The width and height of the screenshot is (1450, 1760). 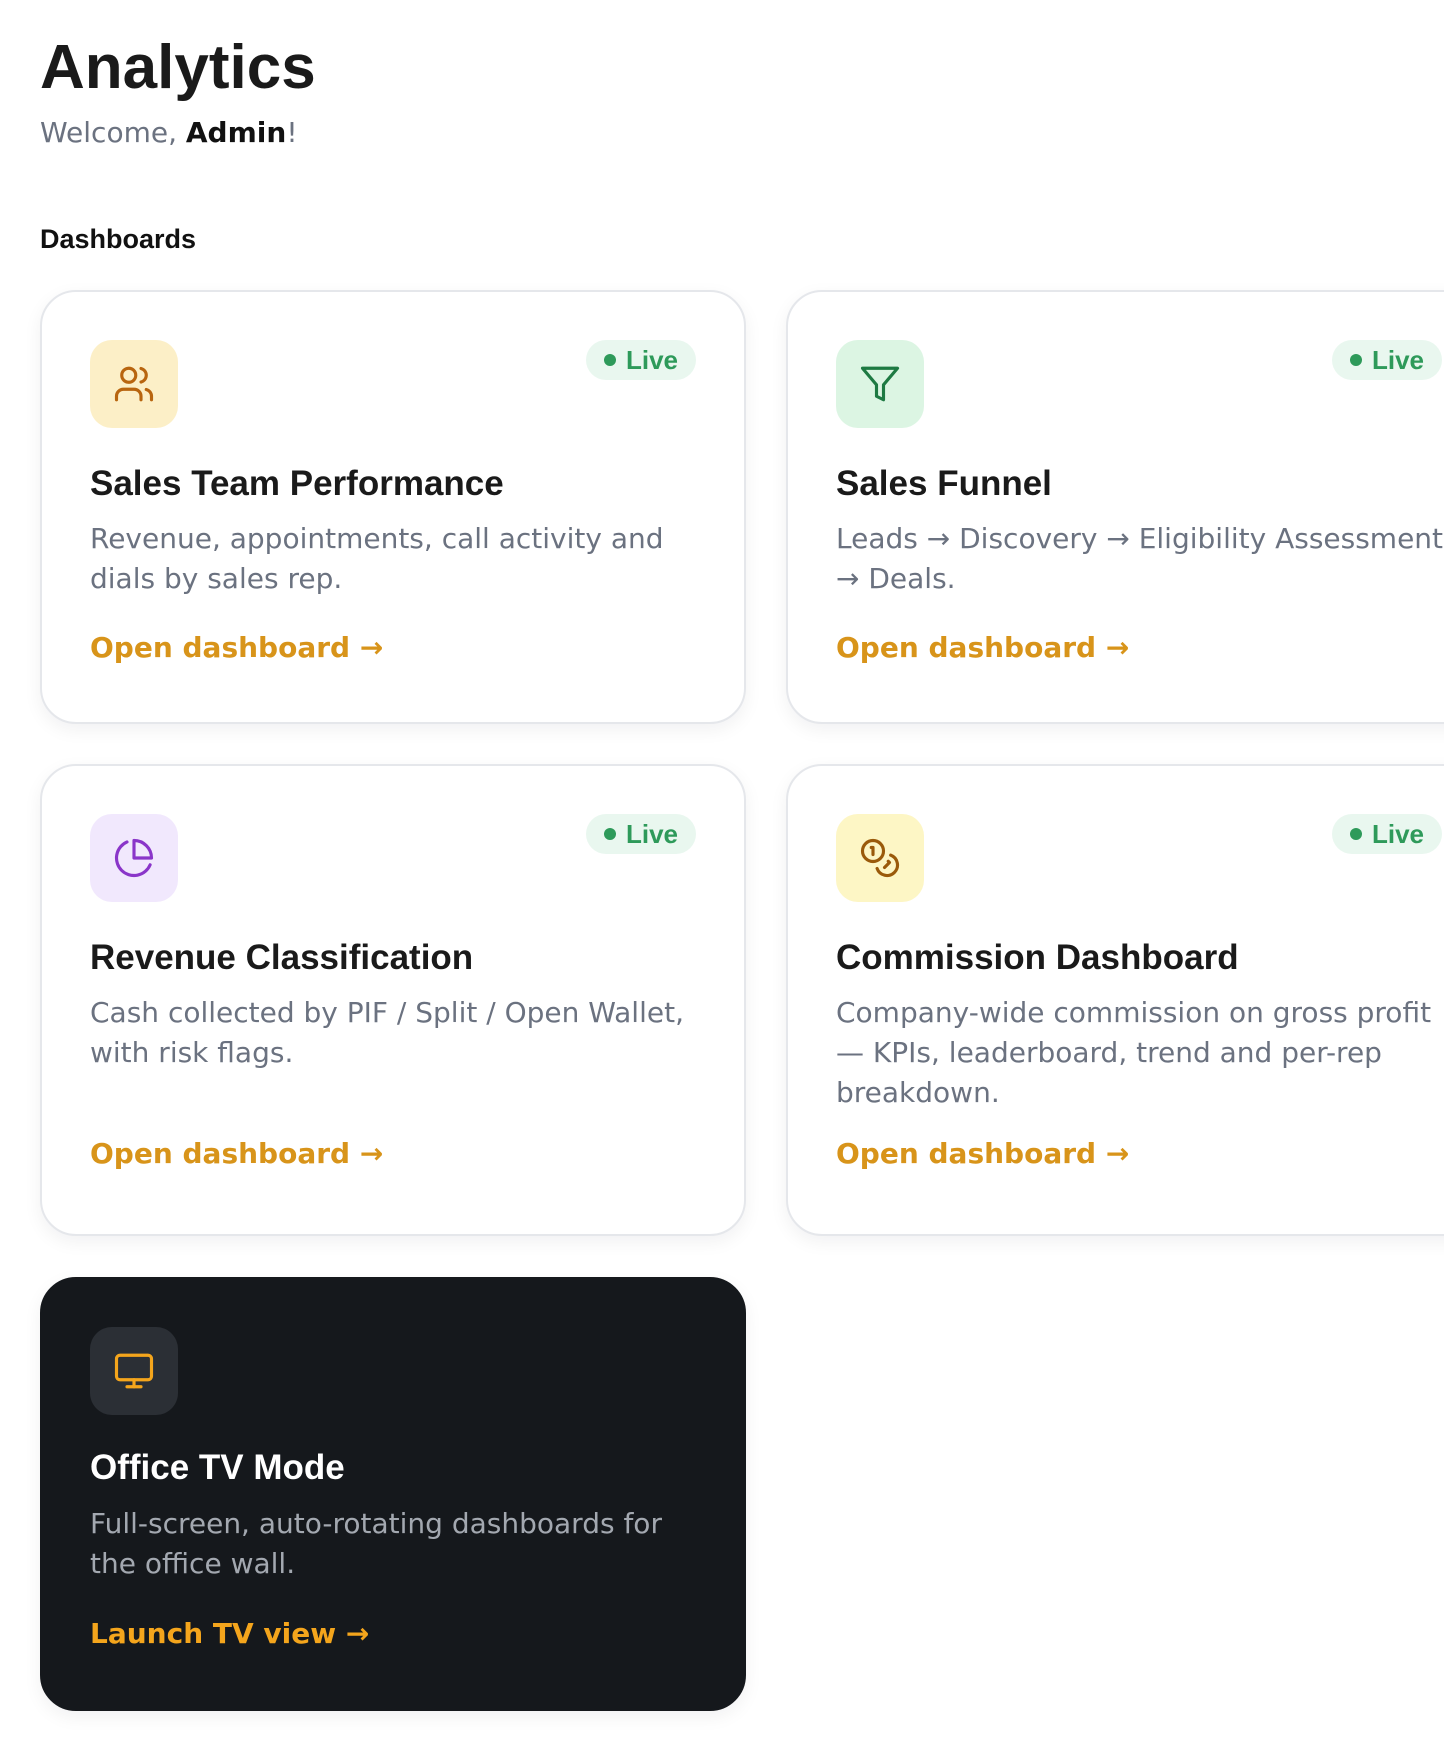 What do you see at coordinates (880, 858) in the screenshot?
I see `coins-icon` at bounding box center [880, 858].